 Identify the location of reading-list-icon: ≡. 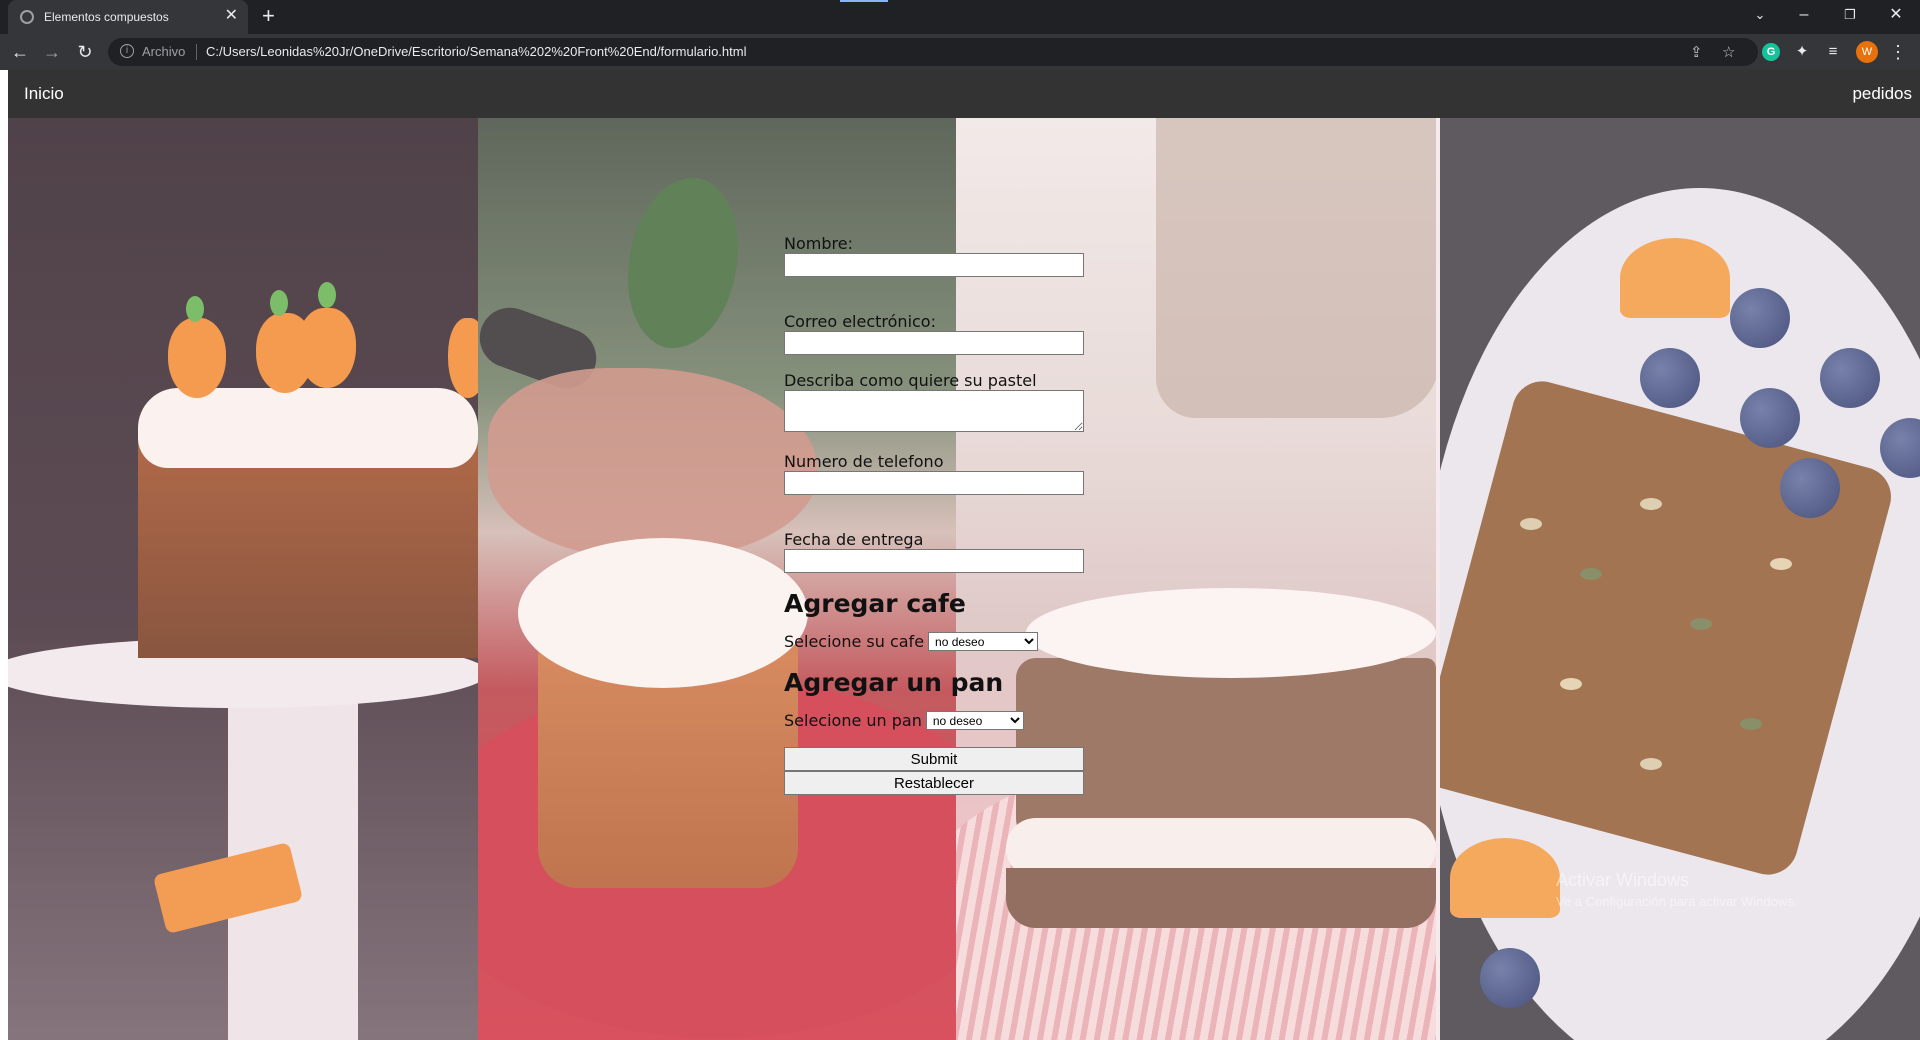
(1833, 52).